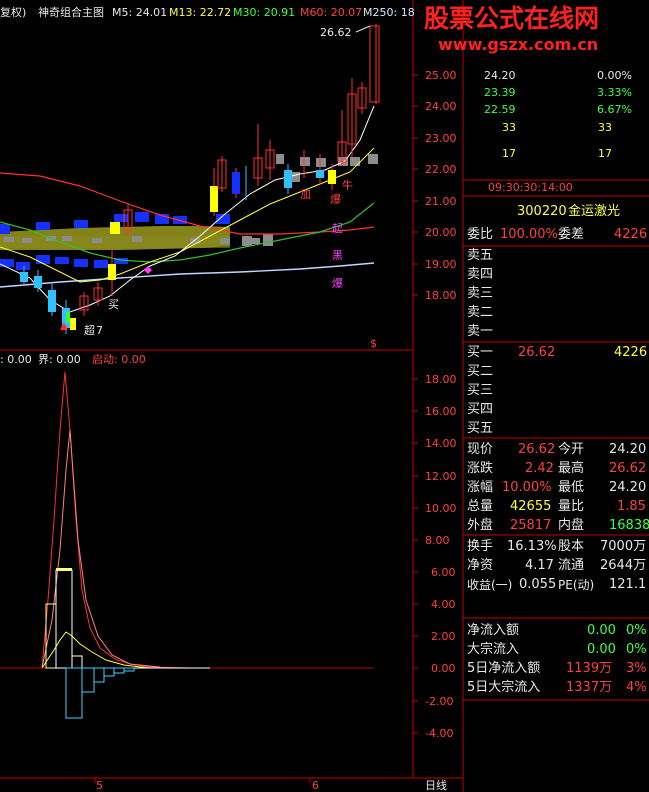 The width and height of the screenshot is (649, 792). I want to click on mini-vol: 33, so click(509, 127).